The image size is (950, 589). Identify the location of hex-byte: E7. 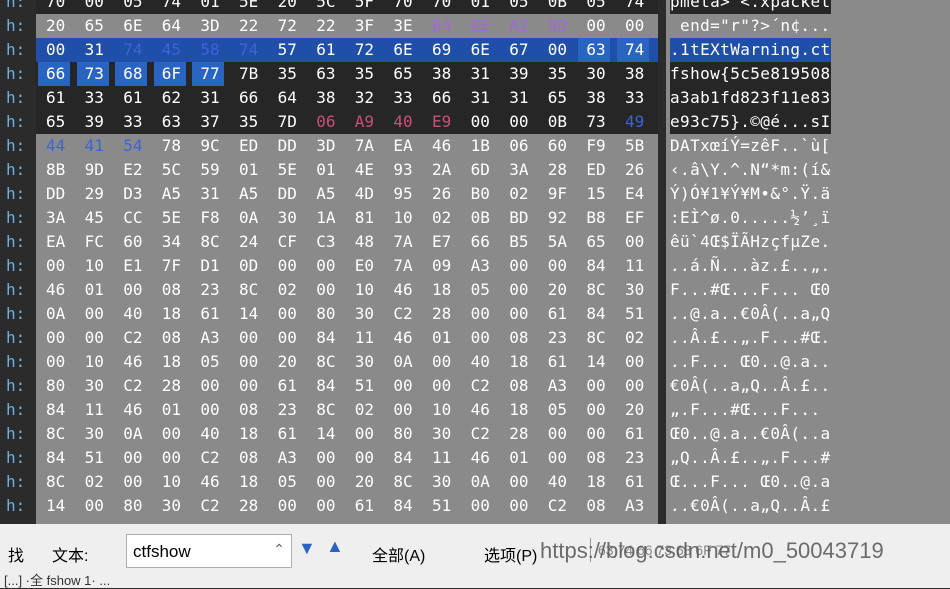
(440, 242).